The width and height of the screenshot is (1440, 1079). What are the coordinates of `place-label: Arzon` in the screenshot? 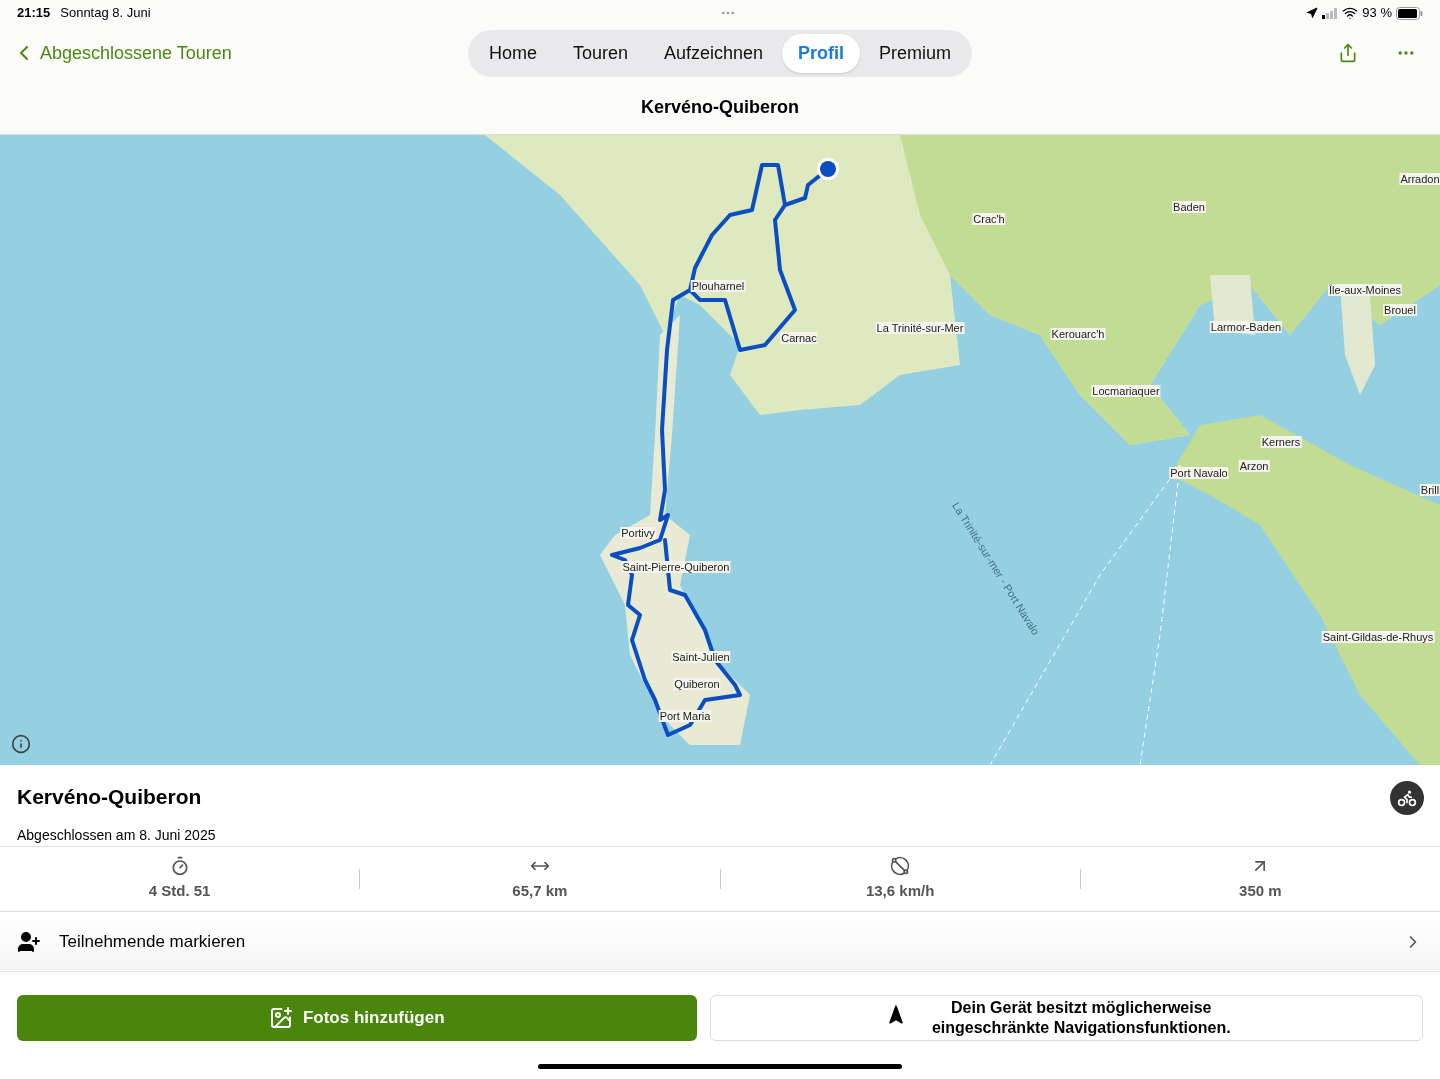 It's located at (1254, 466).